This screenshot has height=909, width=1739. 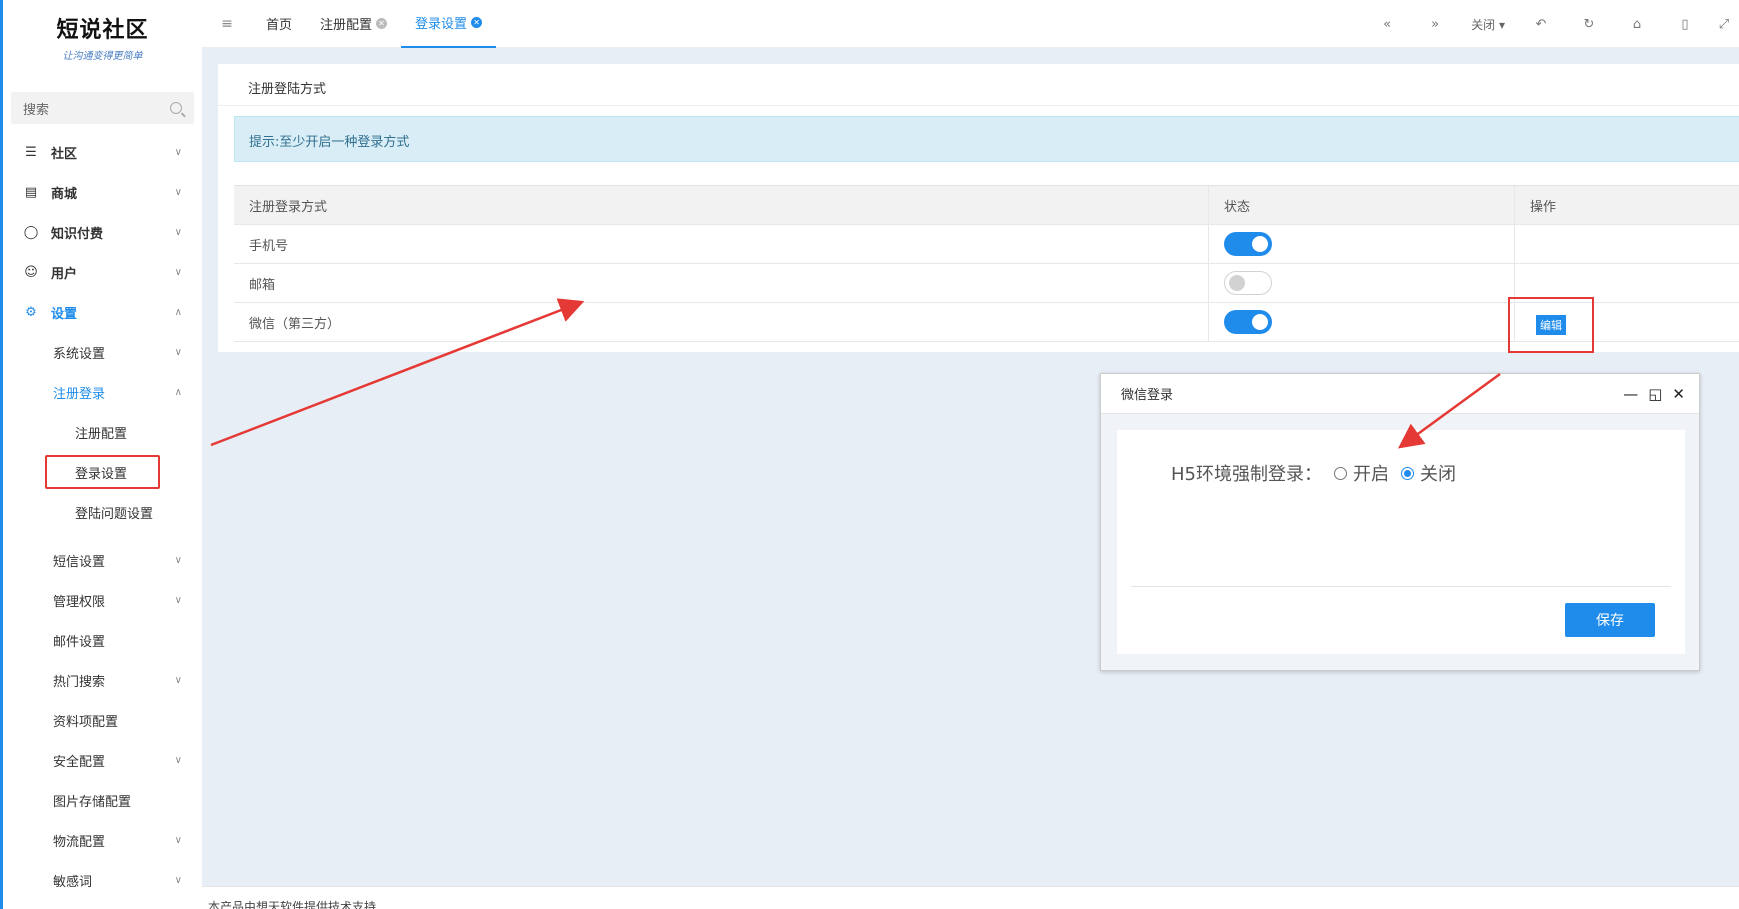 I want to click on method-name: 微信（第三方）, so click(x=721, y=322).